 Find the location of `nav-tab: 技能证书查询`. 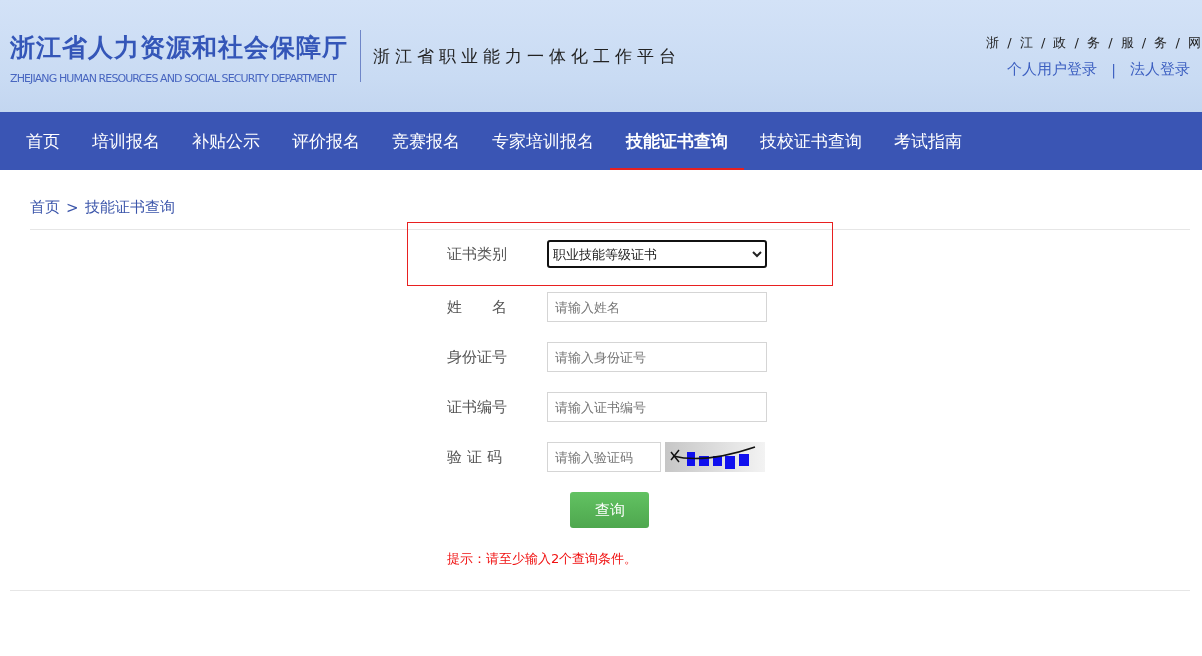

nav-tab: 技能证书查询 is located at coordinates (677, 141).